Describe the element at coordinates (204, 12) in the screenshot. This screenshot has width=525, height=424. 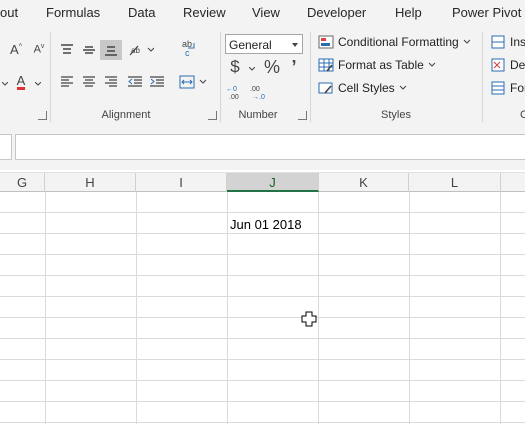
I see `tab-review: Review` at that location.